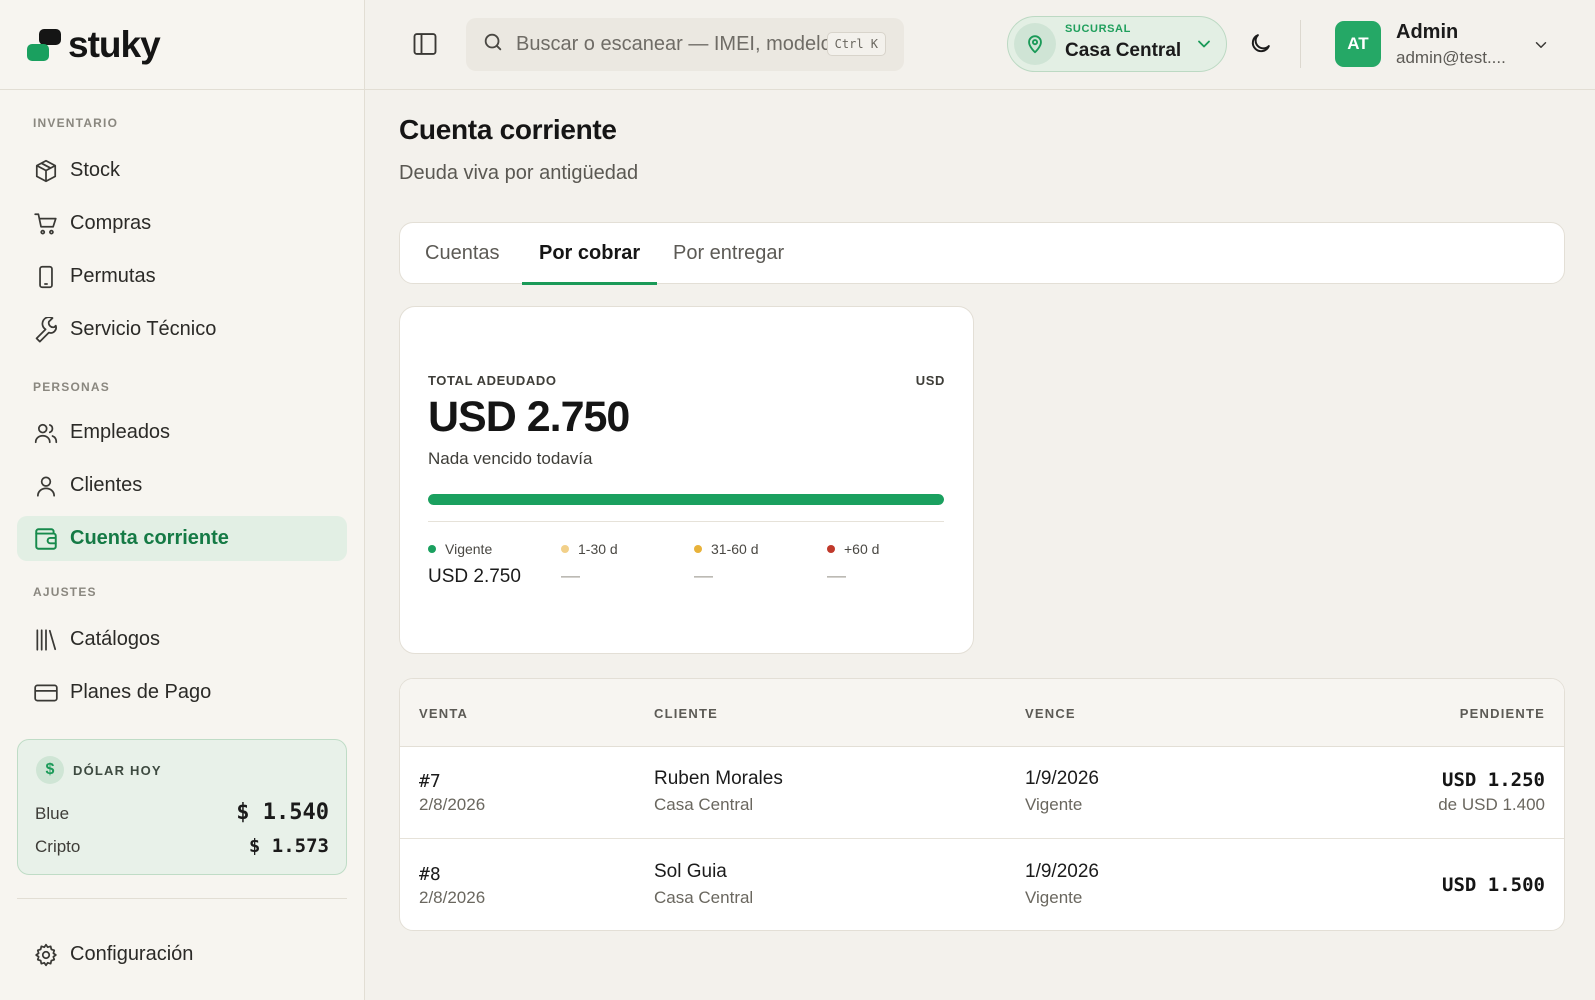 This screenshot has width=1595, height=1000. Describe the element at coordinates (182, 223) in the screenshot. I see `sidebar-item-compras: Compras` at that location.